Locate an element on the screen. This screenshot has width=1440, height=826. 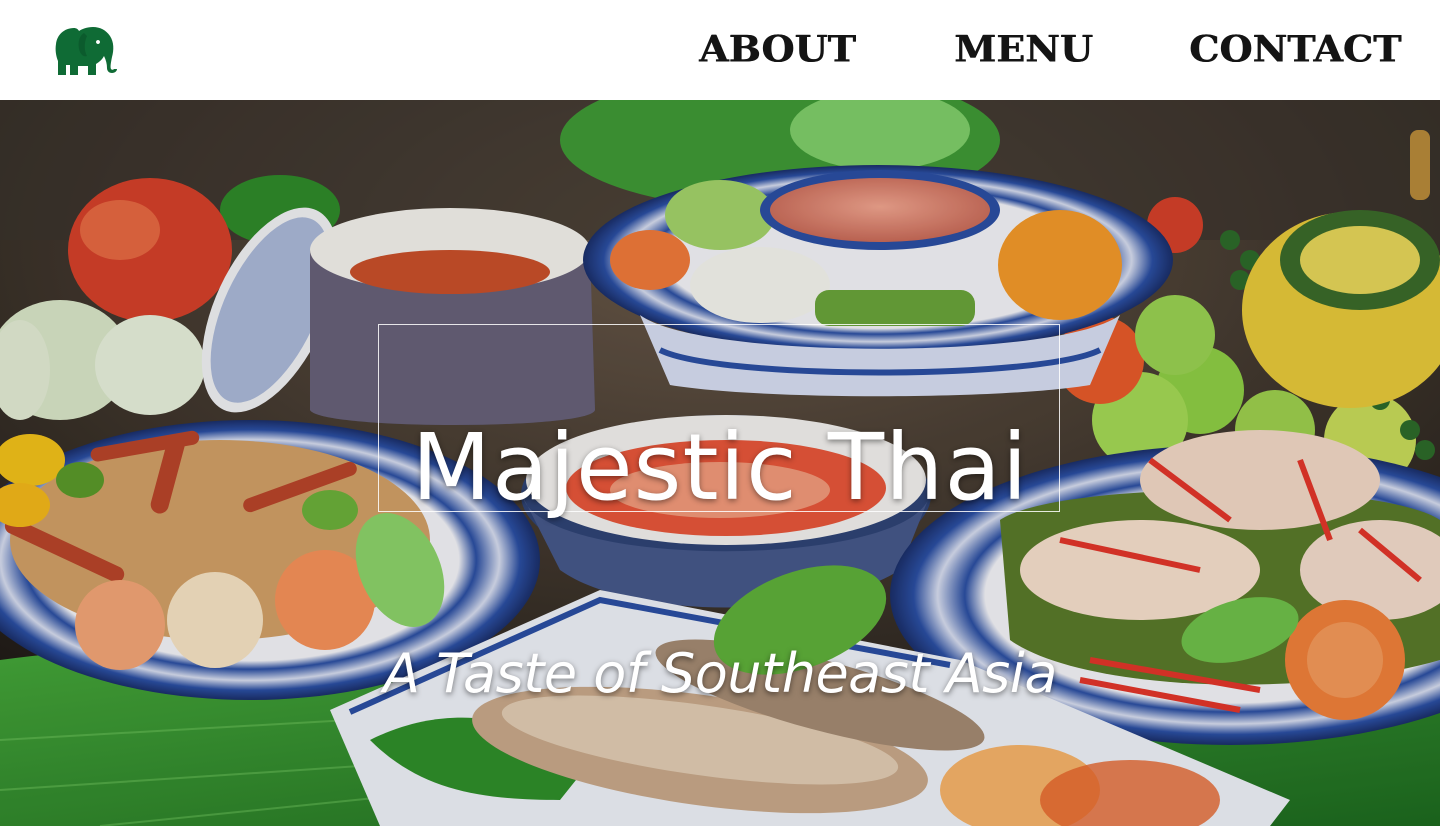
nav-link-contact: CONTACT is located at coordinates (1295, 48).